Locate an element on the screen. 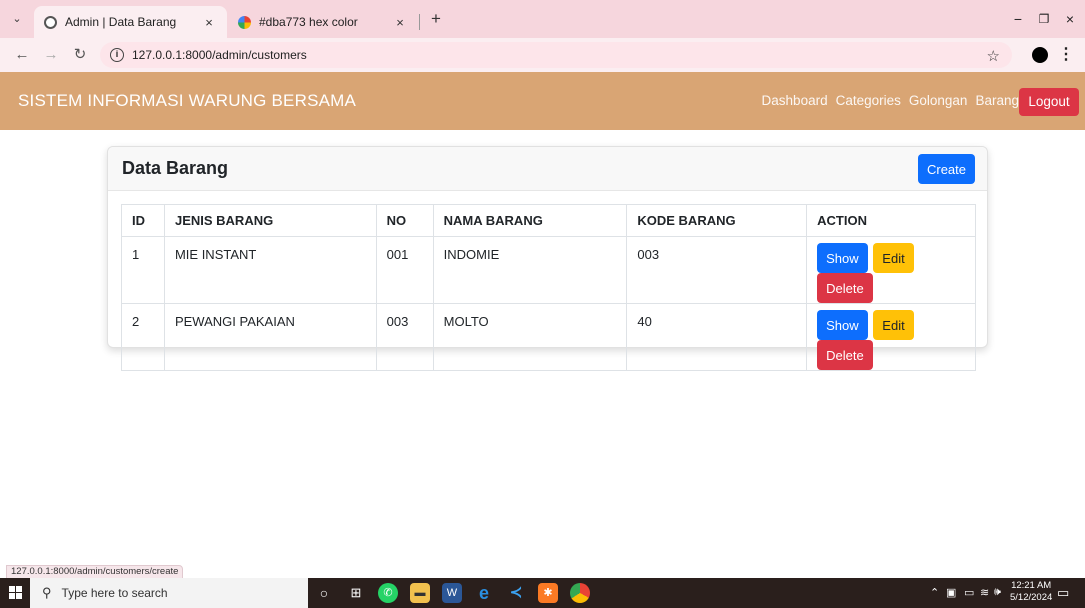  clock-date: 5/12/2024 is located at coordinates (1031, 597).